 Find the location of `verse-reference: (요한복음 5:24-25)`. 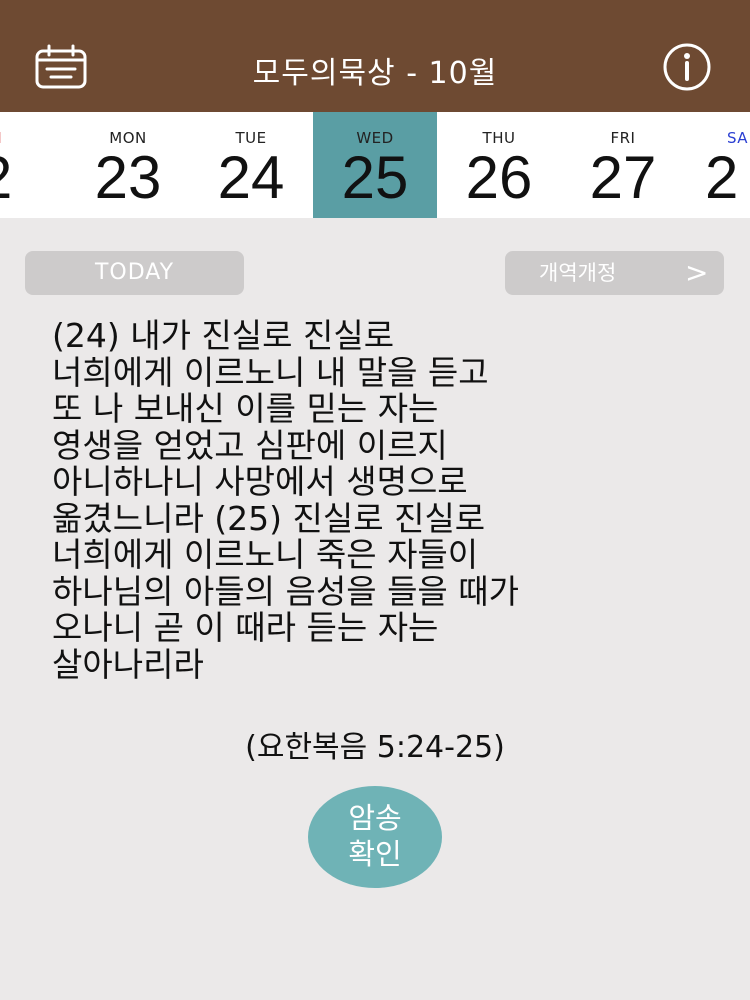

verse-reference: (요한복음 5:24-25) is located at coordinates (375, 747).